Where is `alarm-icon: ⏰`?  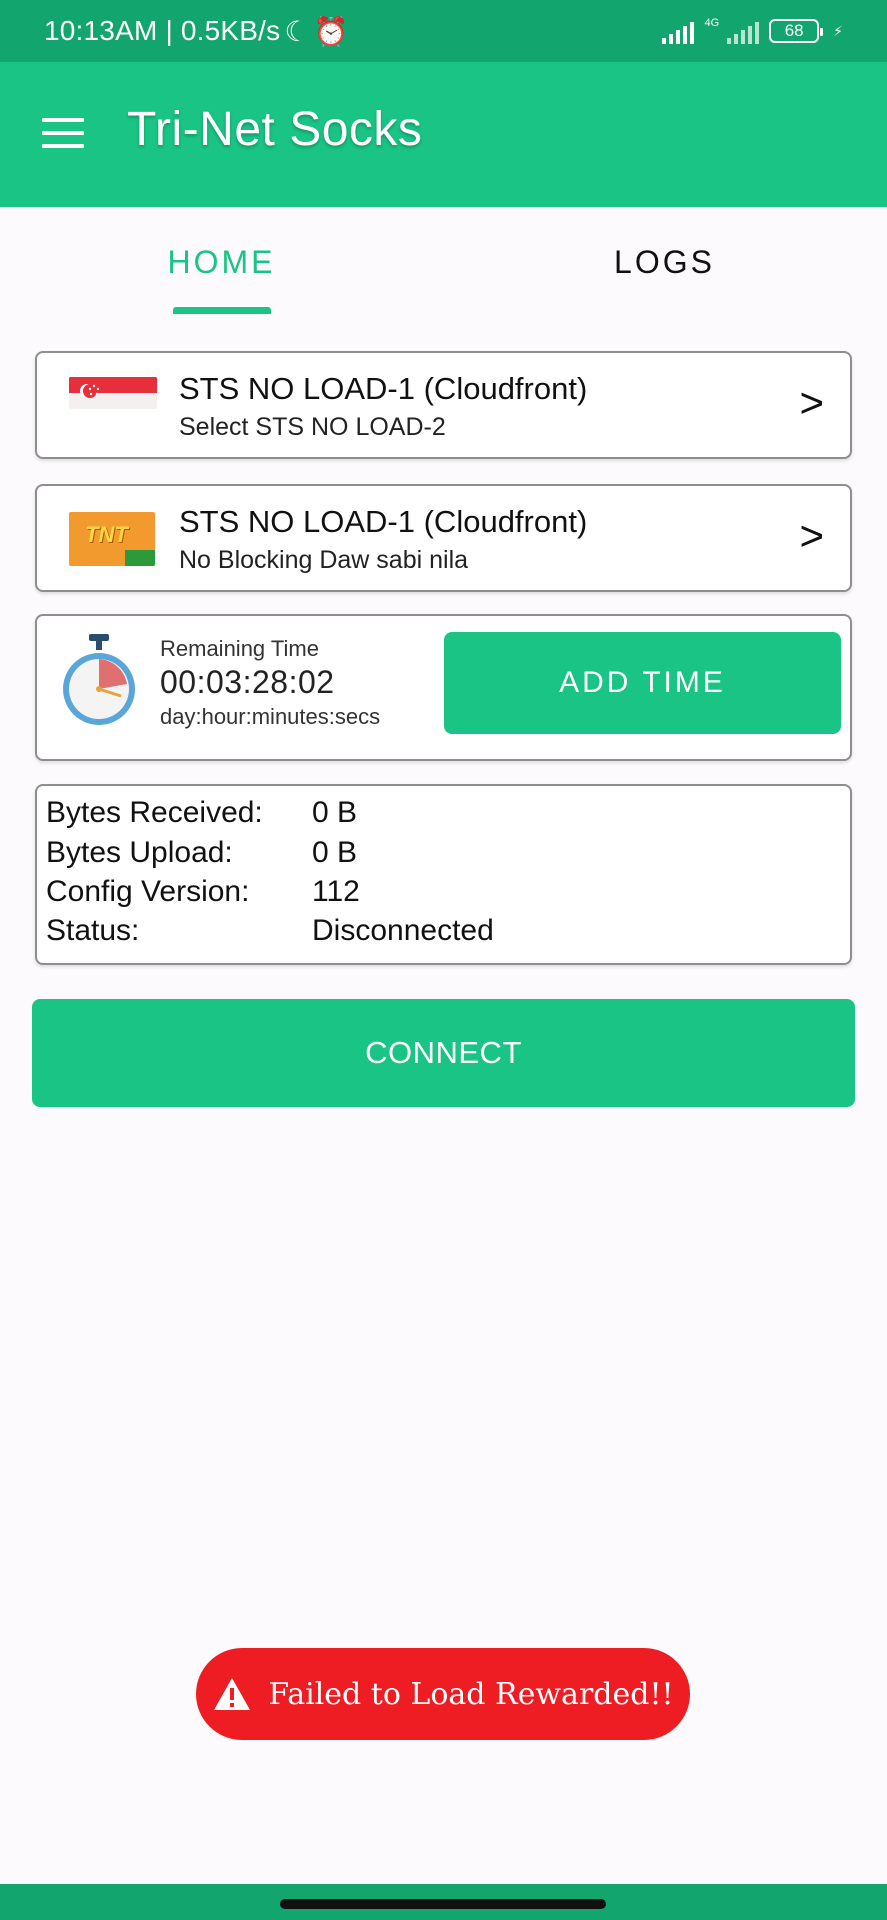 alarm-icon: ⏰ is located at coordinates (331, 31).